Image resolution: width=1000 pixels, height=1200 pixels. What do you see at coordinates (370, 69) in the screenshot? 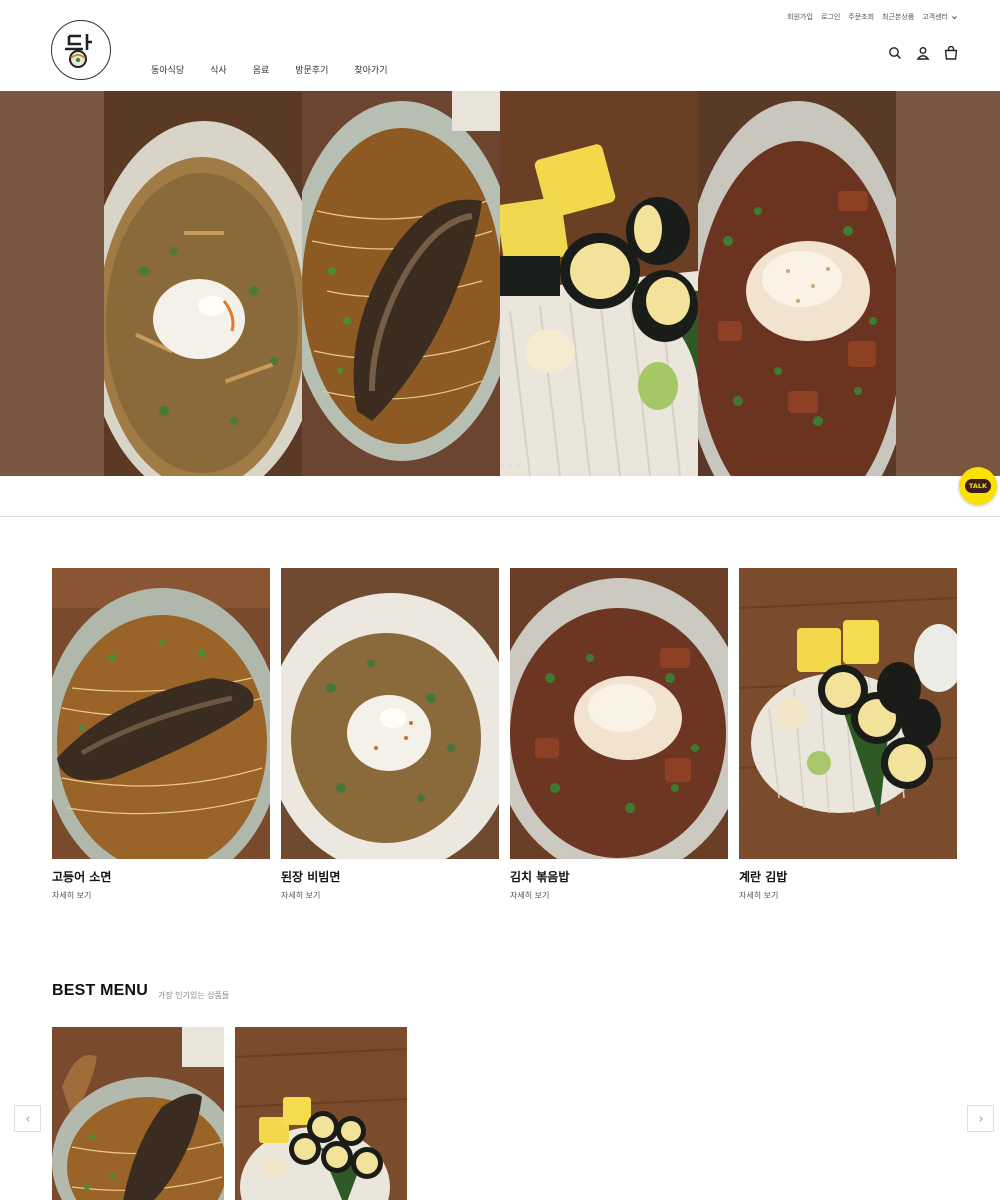
I see `nav-item-directions: 찾아가기` at bounding box center [370, 69].